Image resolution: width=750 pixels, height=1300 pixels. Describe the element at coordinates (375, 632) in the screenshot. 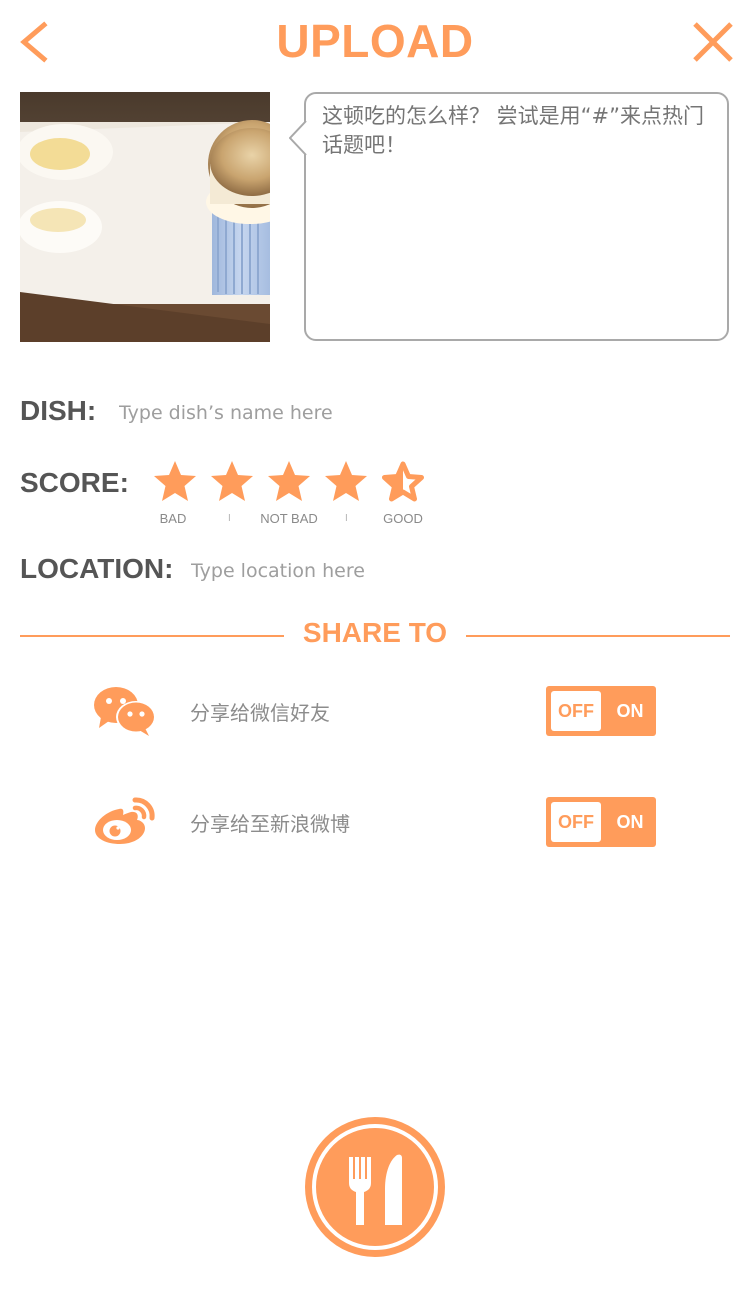

I see `share-section-title: SHARE TO` at that location.